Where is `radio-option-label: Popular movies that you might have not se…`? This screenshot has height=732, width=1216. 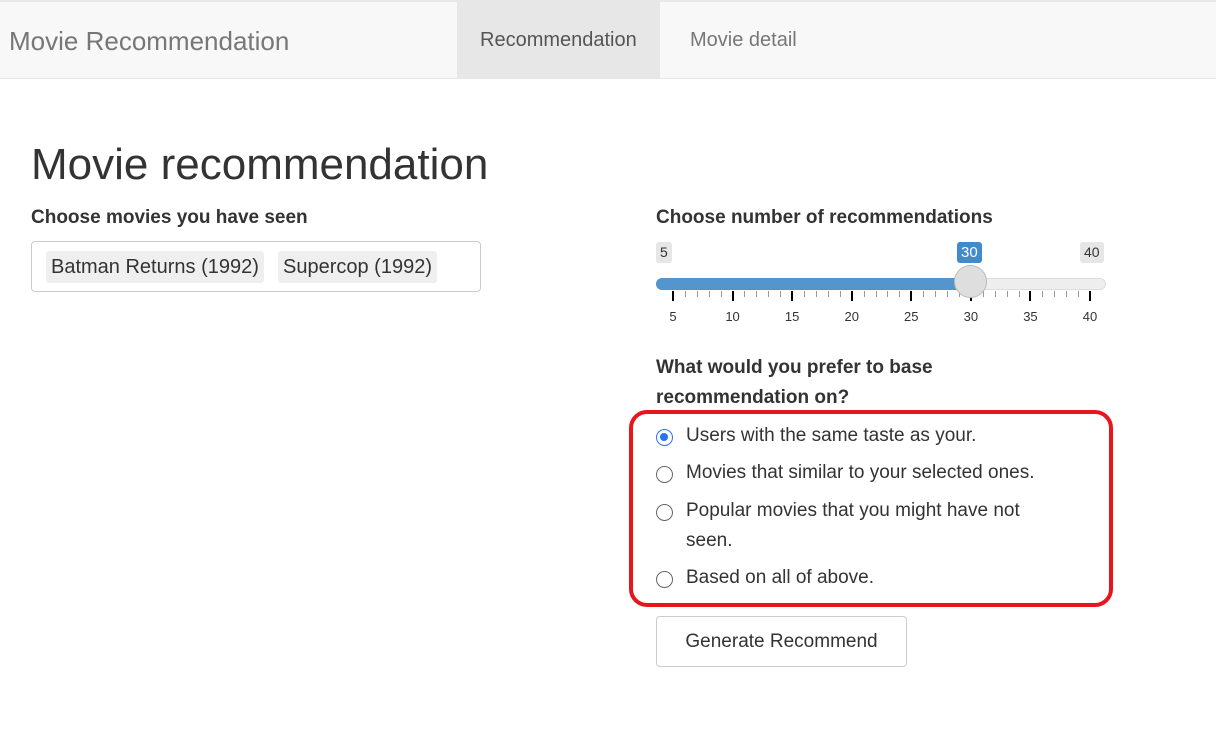
radio-option-label: Popular movies that you might have not se… is located at coordinates (853, 526).